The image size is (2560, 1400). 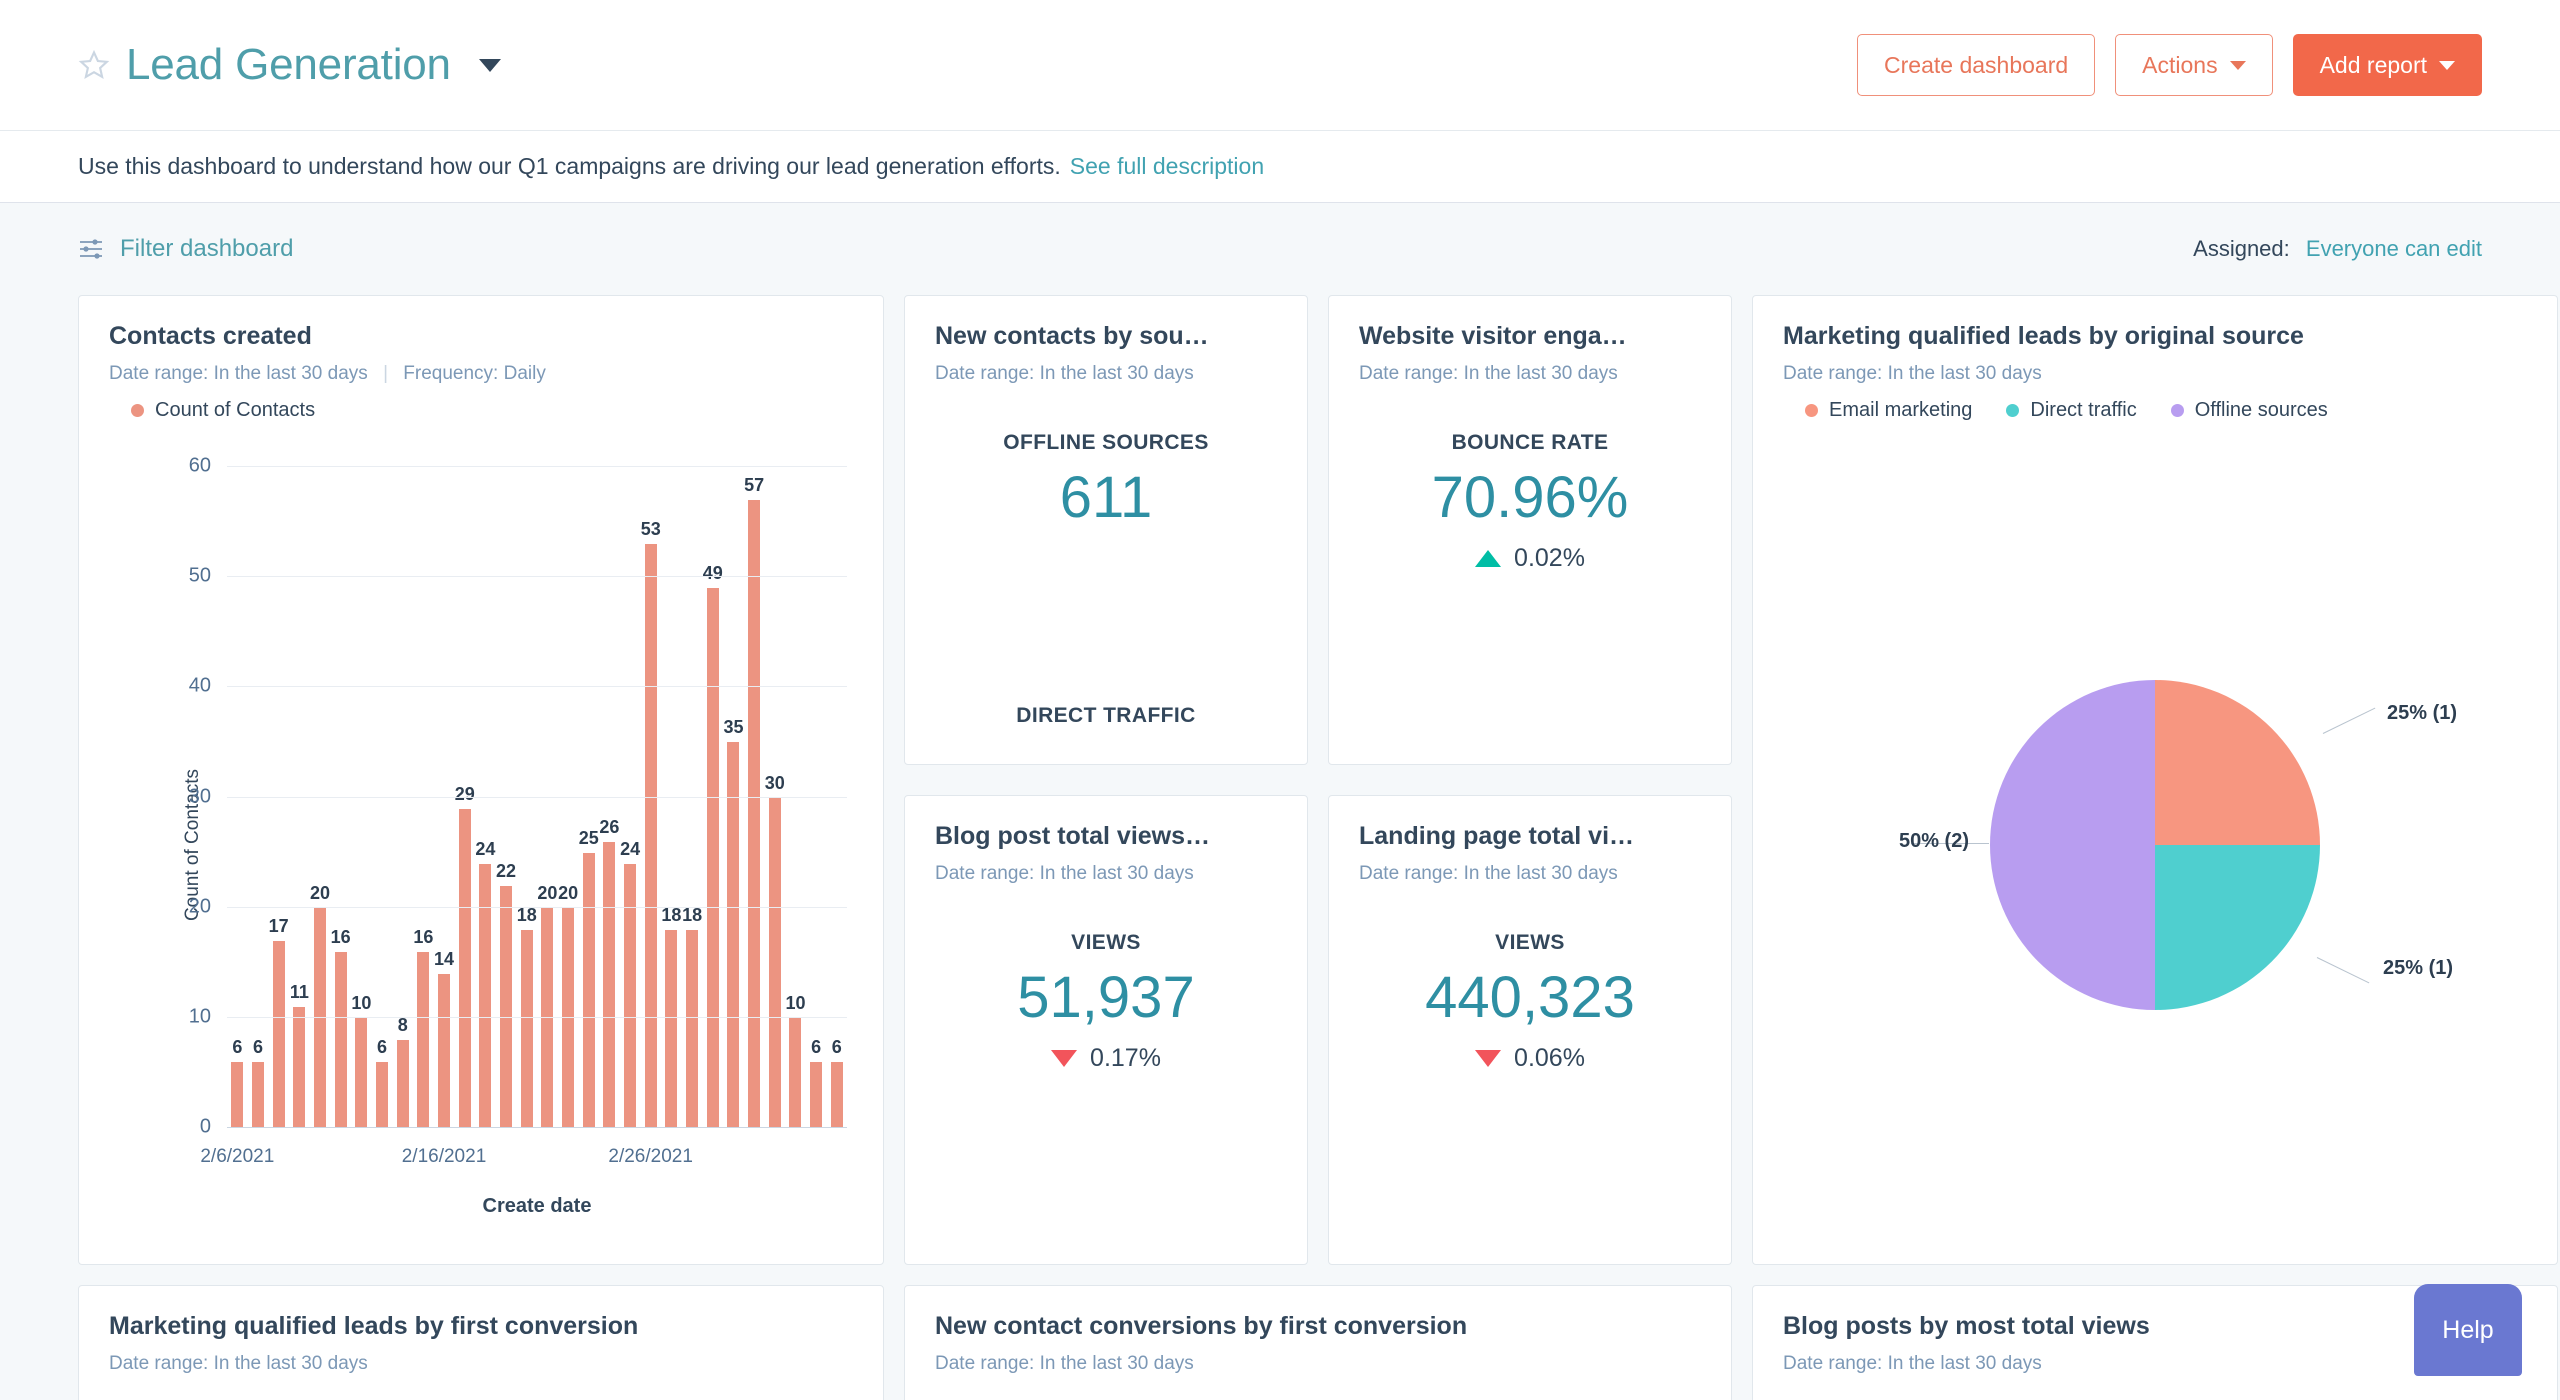 What do you see at coordinates (754, 485) in the screenshot?
I see `bar-value-label: 57` at bounding box center [754, 485].